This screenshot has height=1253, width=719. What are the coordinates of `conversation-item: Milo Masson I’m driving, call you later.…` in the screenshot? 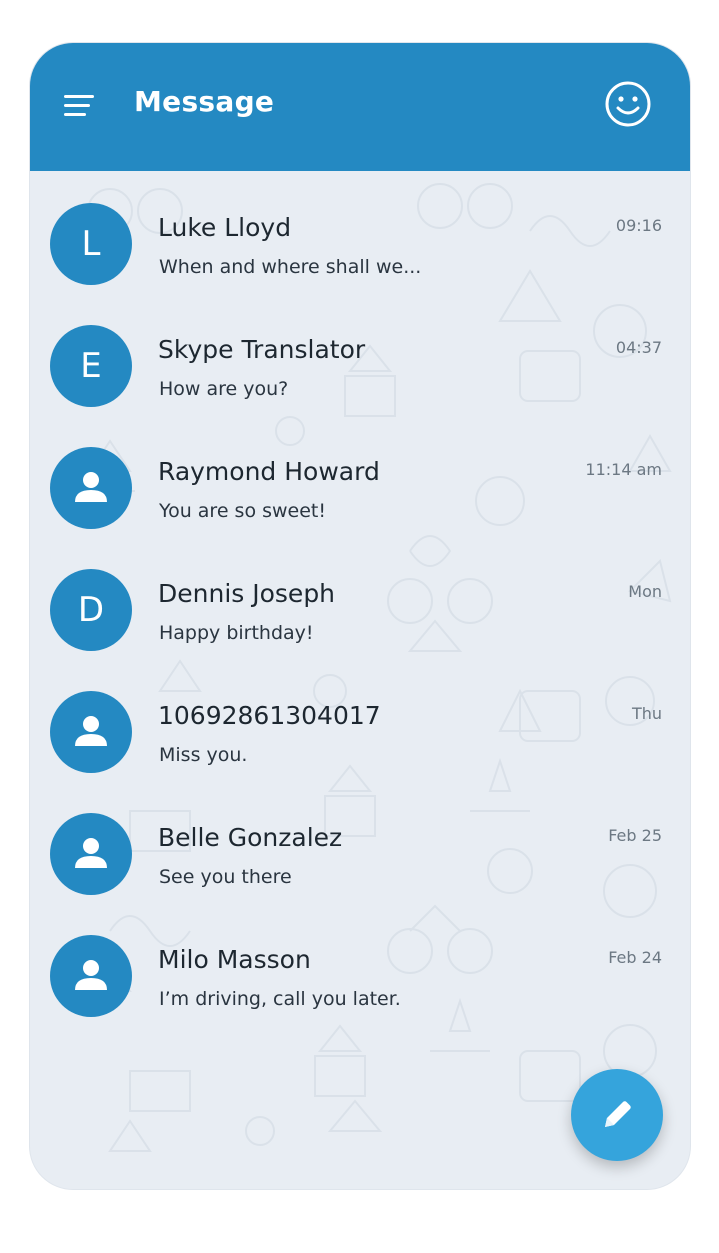 It's located at (360, 964).